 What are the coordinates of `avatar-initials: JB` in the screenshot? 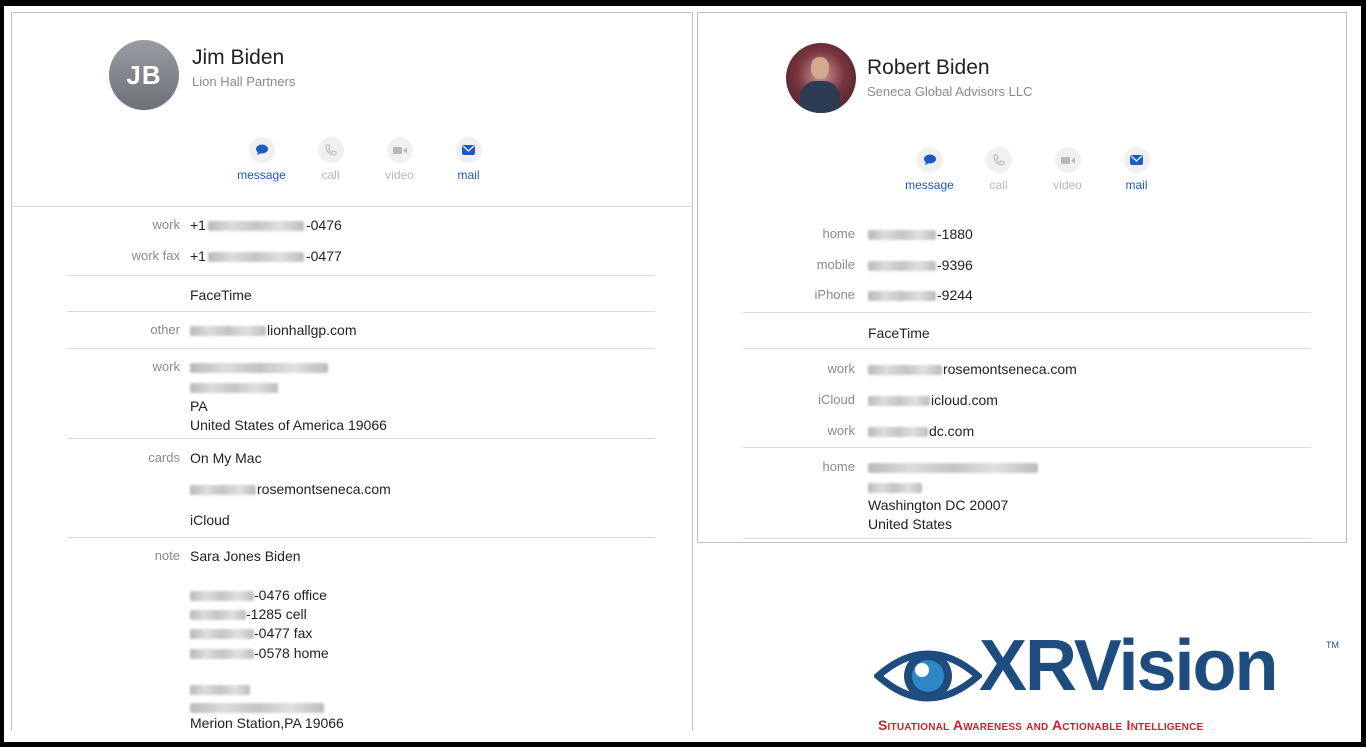 It's located at (144, 75).